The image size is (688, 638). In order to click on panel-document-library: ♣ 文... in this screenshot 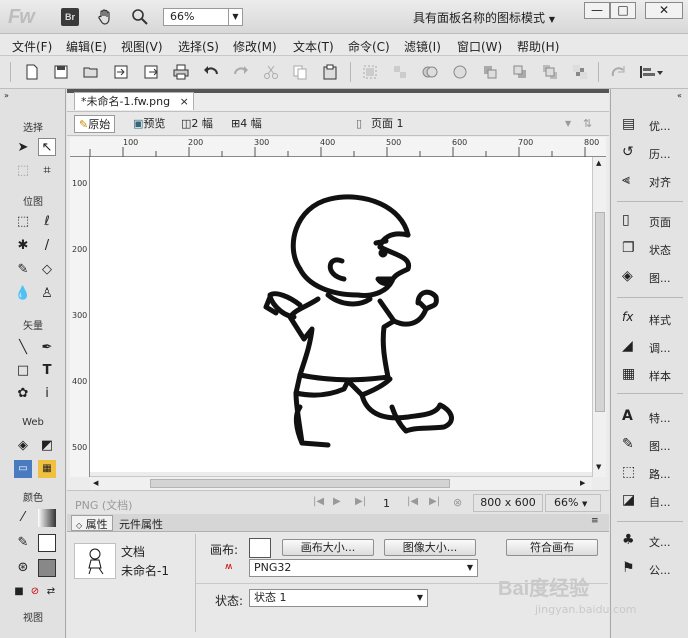, I will do `click(649, 541)`.